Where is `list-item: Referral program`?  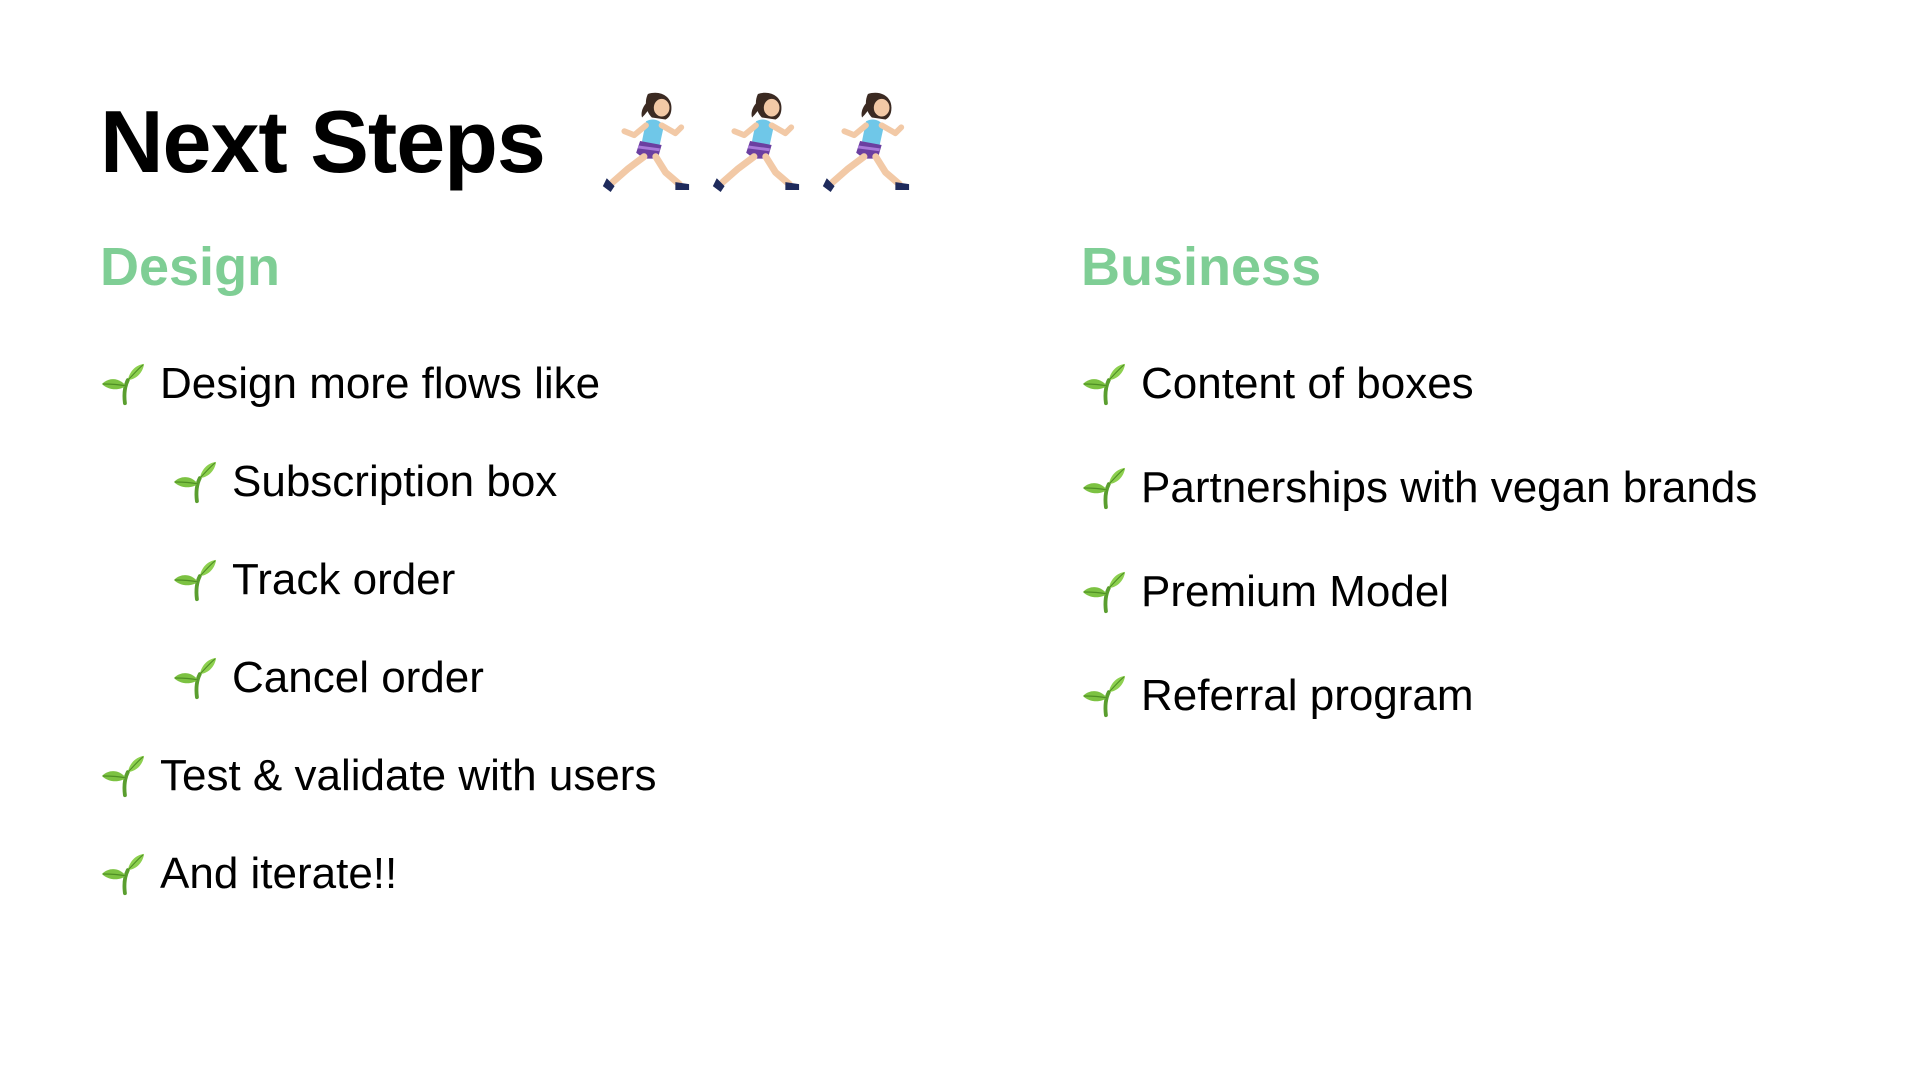 list-item: Referral program is located at coordinates (1500, 696).